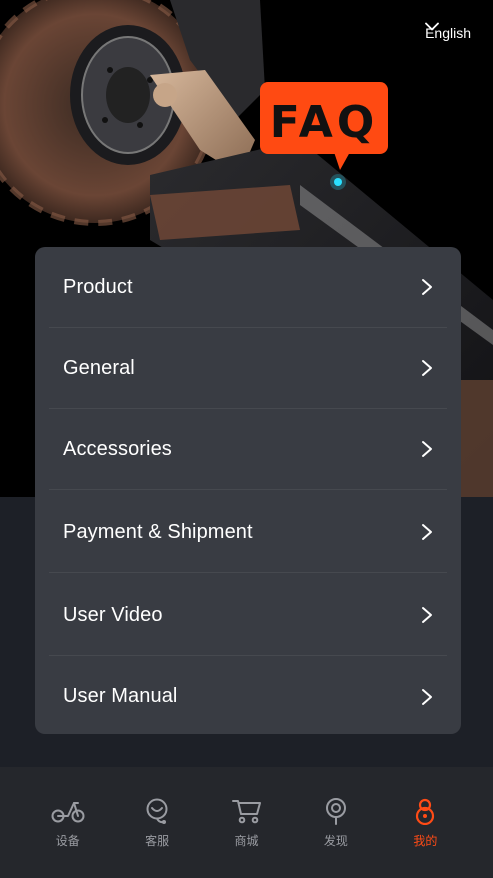  What do you see at coordinates (117, 448) in the screenshot?
I see `faq-item-label: Accessories` at bounding box center [117, 448].